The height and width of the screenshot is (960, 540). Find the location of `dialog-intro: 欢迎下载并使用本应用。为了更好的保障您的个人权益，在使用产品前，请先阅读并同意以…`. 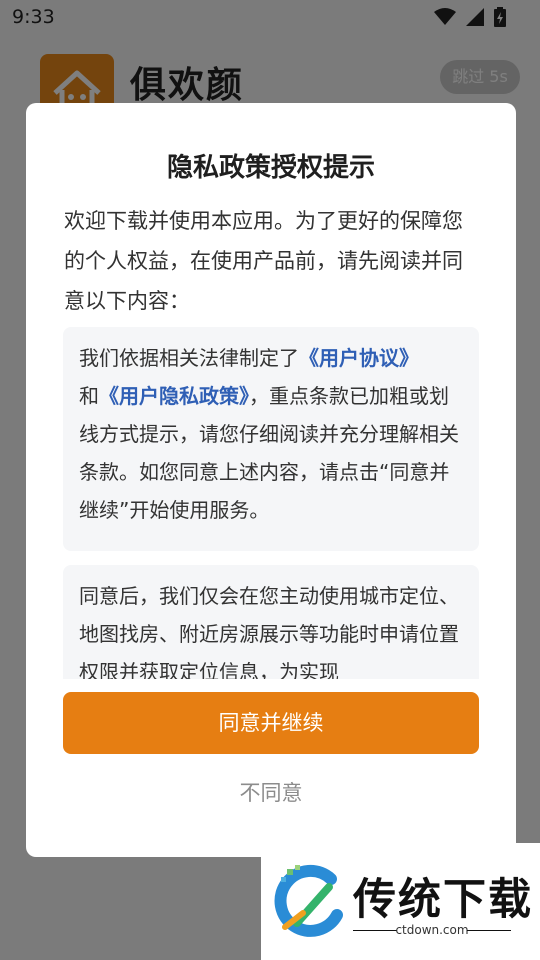

dialog-intro: 欢迎下载并使用本应用。为了更好的保障您的个人权益，在使用产品前，请先阅读并同意以… is located at coordinates (263, 261).